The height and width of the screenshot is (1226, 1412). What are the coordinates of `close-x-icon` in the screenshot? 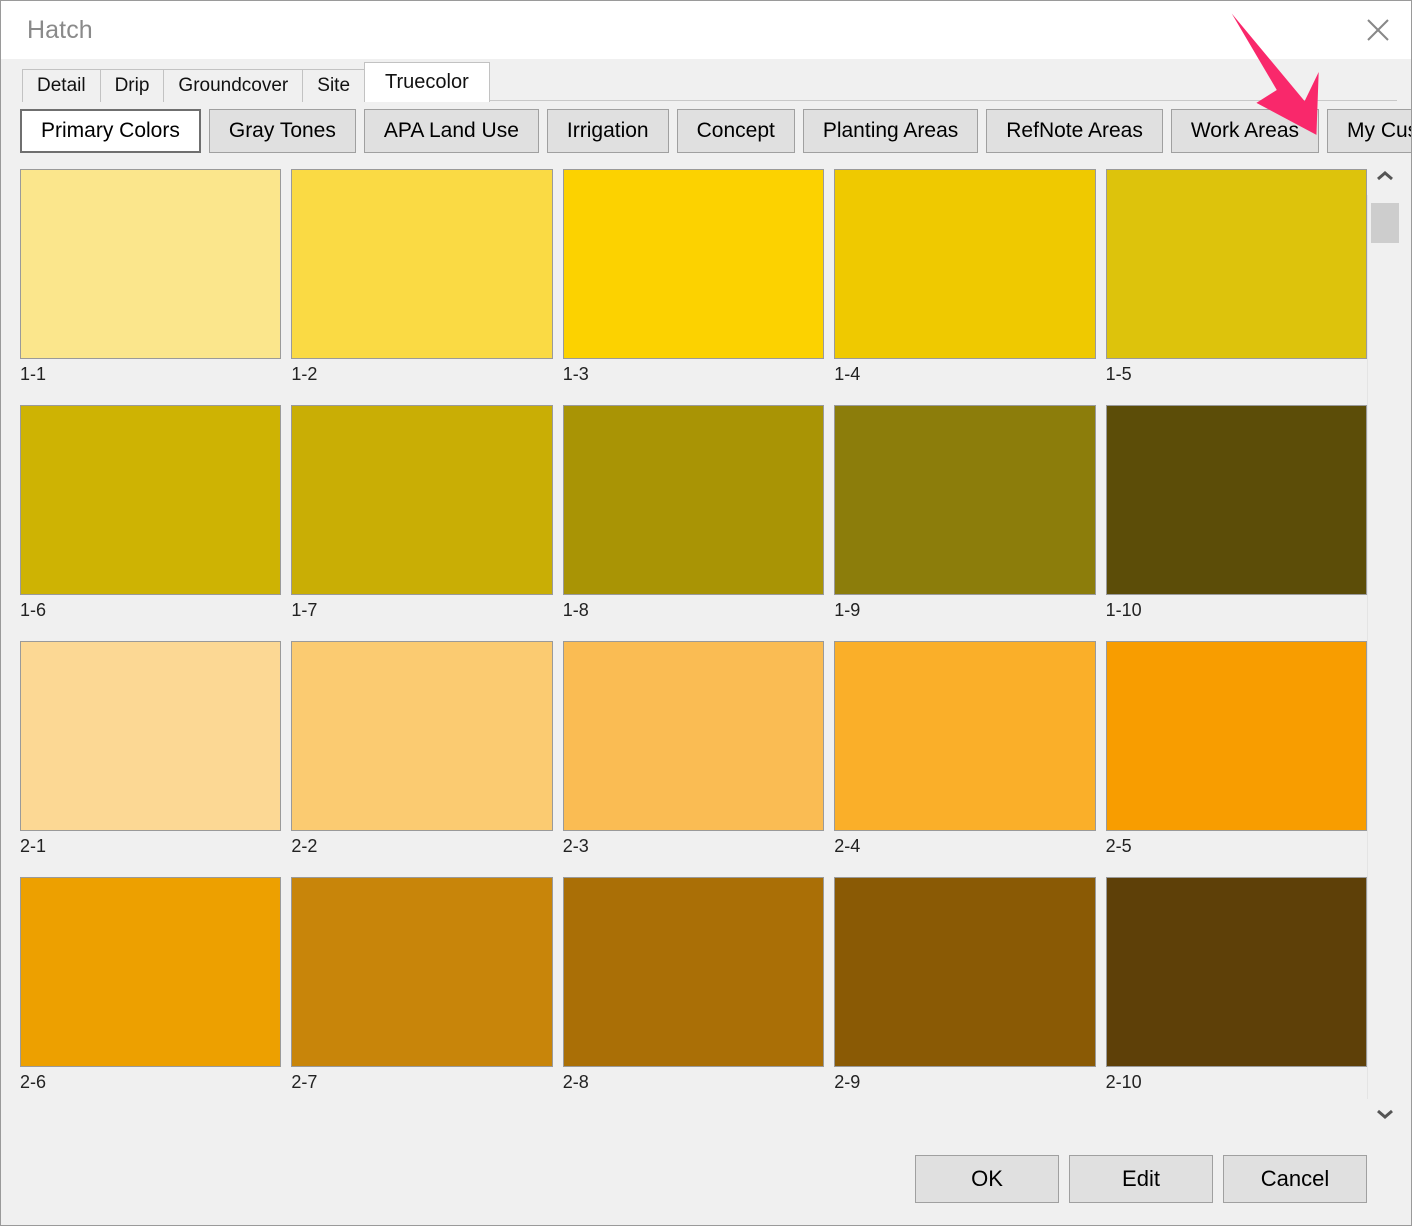 It's located at (1378, 30).